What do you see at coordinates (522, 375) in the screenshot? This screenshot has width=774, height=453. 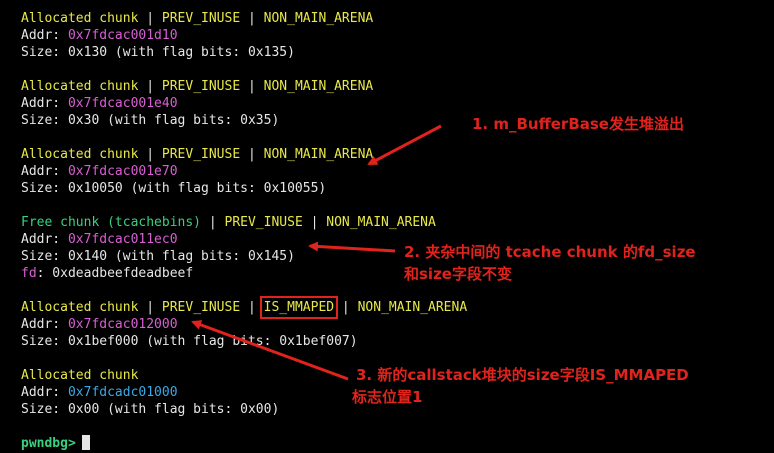 I see `annotation-3-line1: 3. 新的callstack堆块的size字段IS_MMAPED` at bounding box center [522, 375].